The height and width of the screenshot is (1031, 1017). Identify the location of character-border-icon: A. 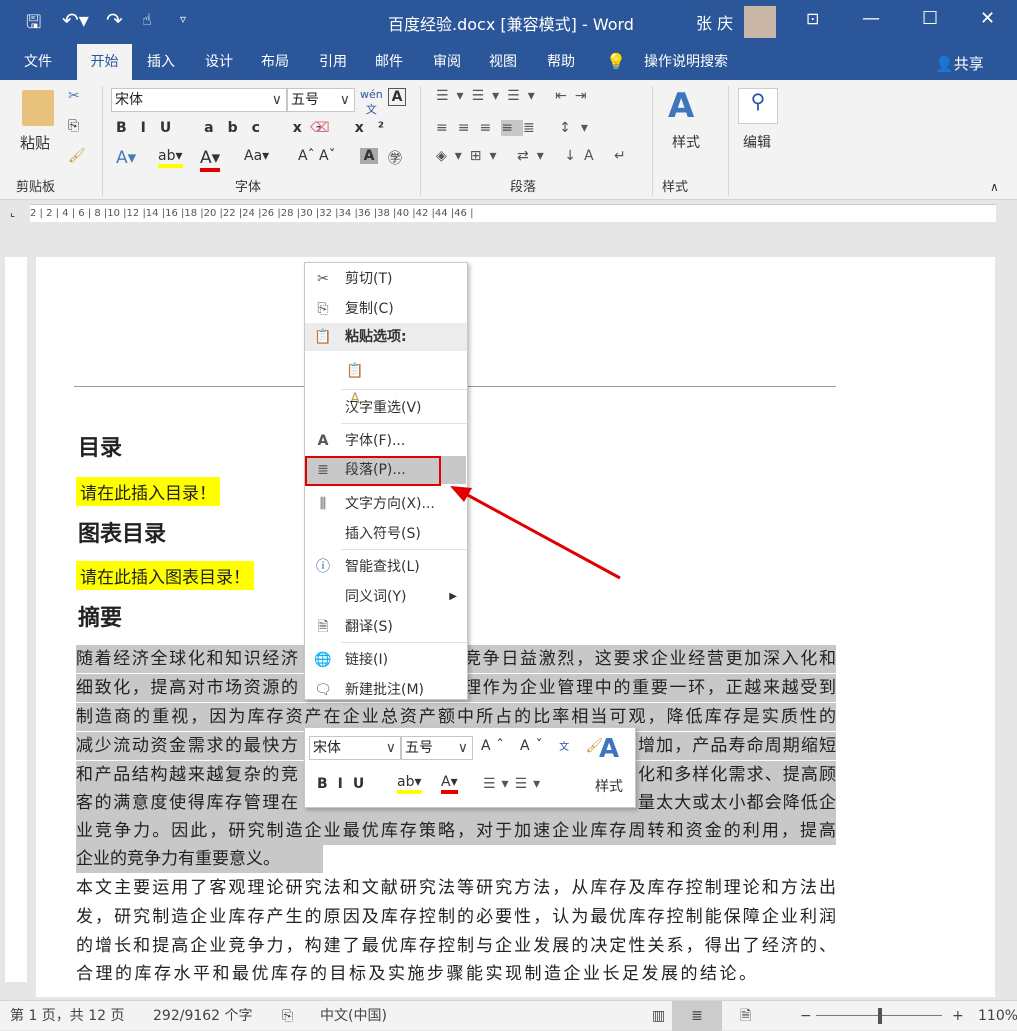
(397, 97).